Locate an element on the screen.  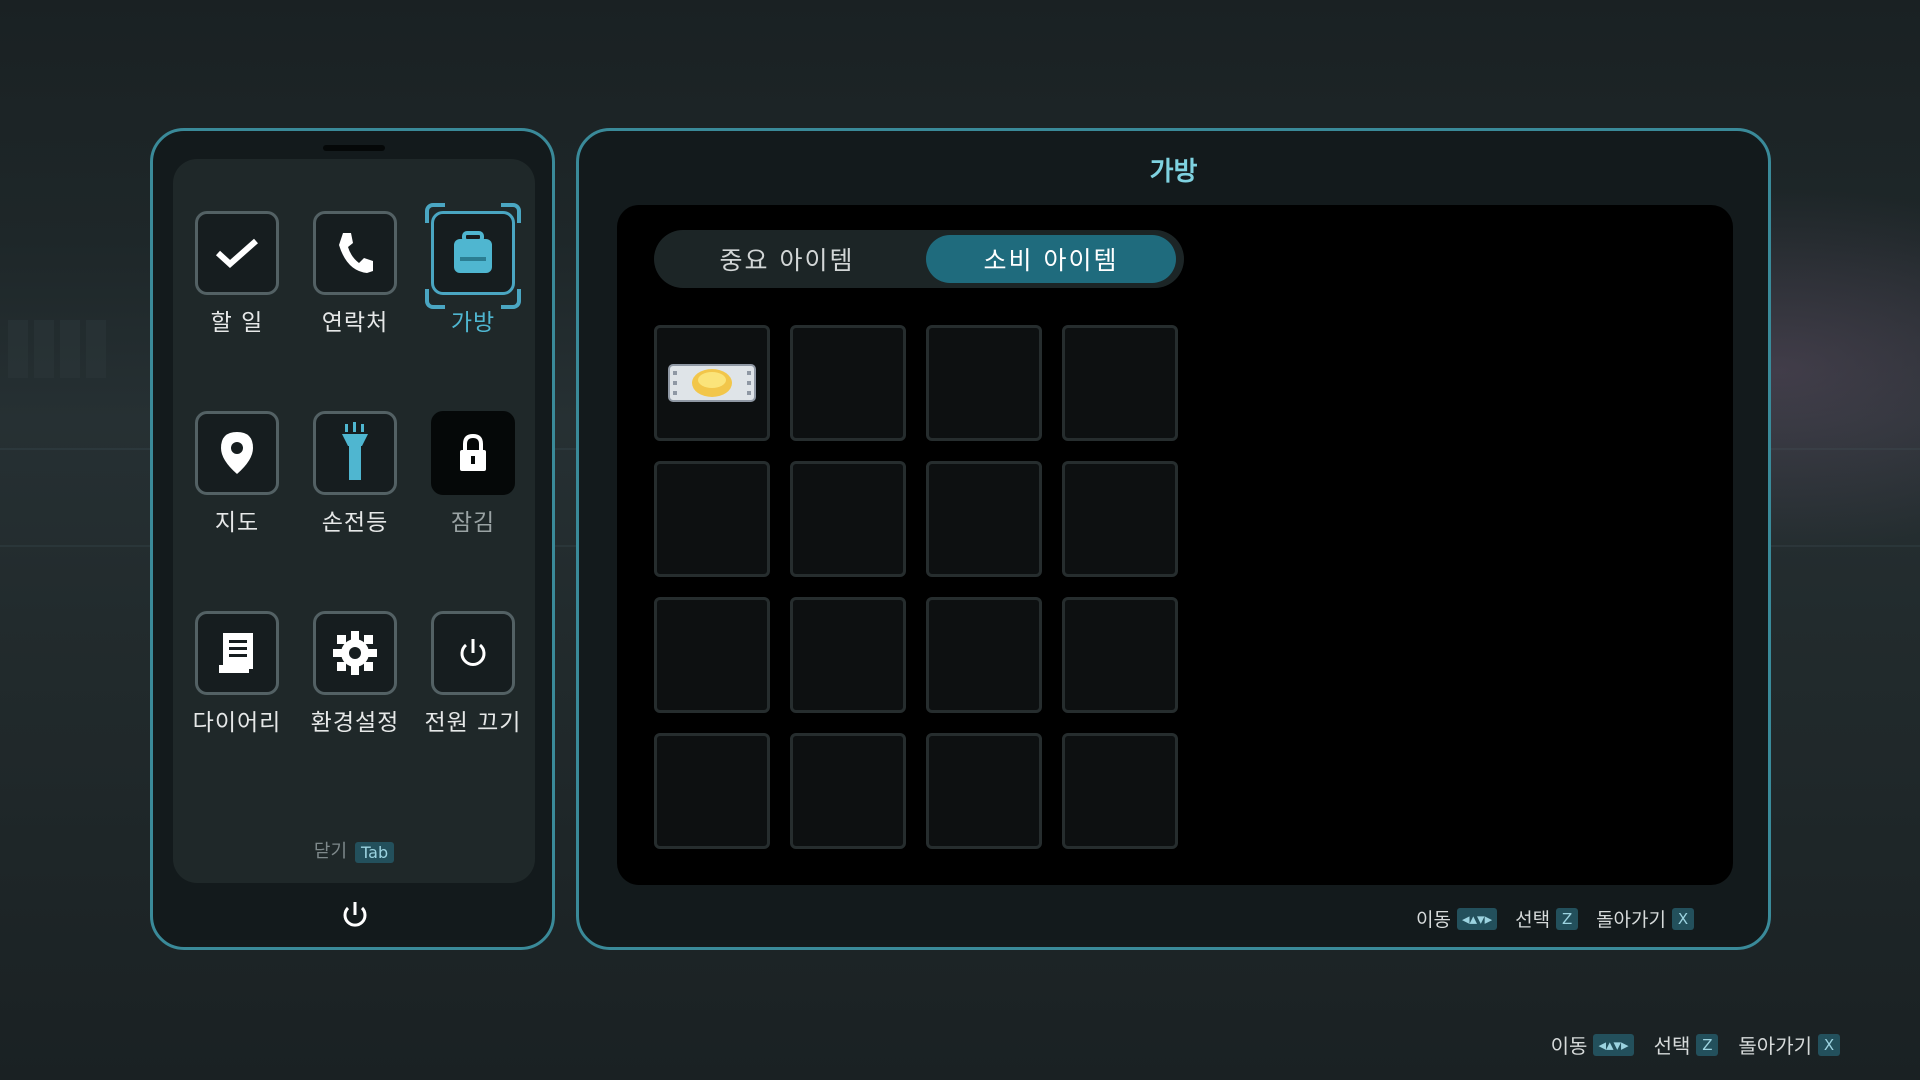
phone-notch is located at coordinates (354, 148).